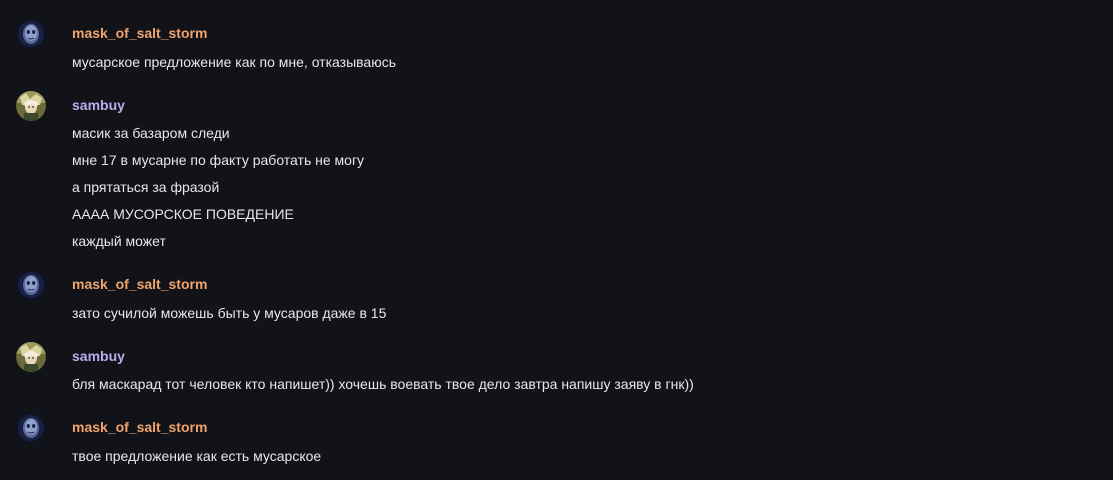 Image resolution: width=1113 pixels, height=480 pixels. I want to click on message-text: каждый может, so click(119, 241).